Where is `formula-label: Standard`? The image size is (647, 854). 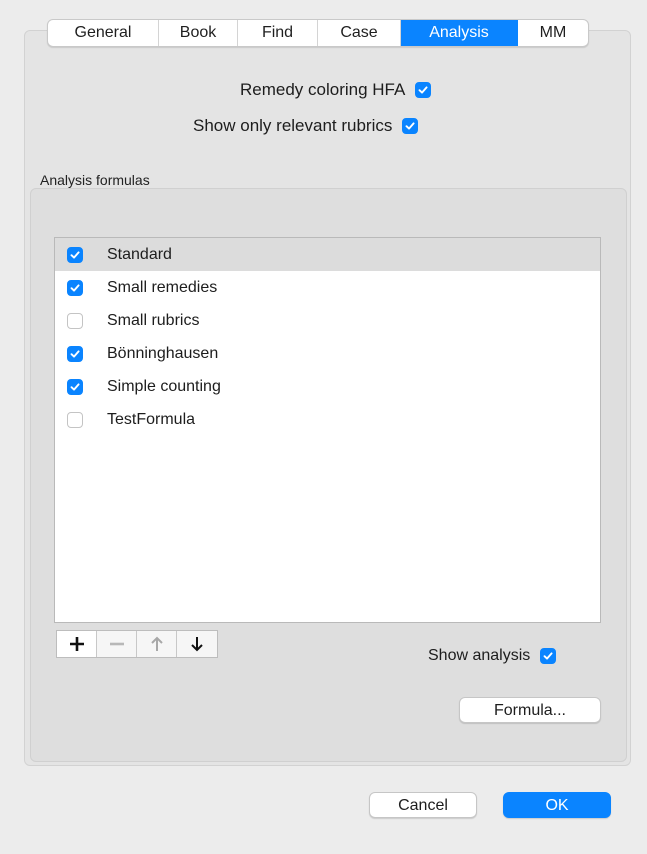
formula-label: Standard is located at coordinates (139, 254).